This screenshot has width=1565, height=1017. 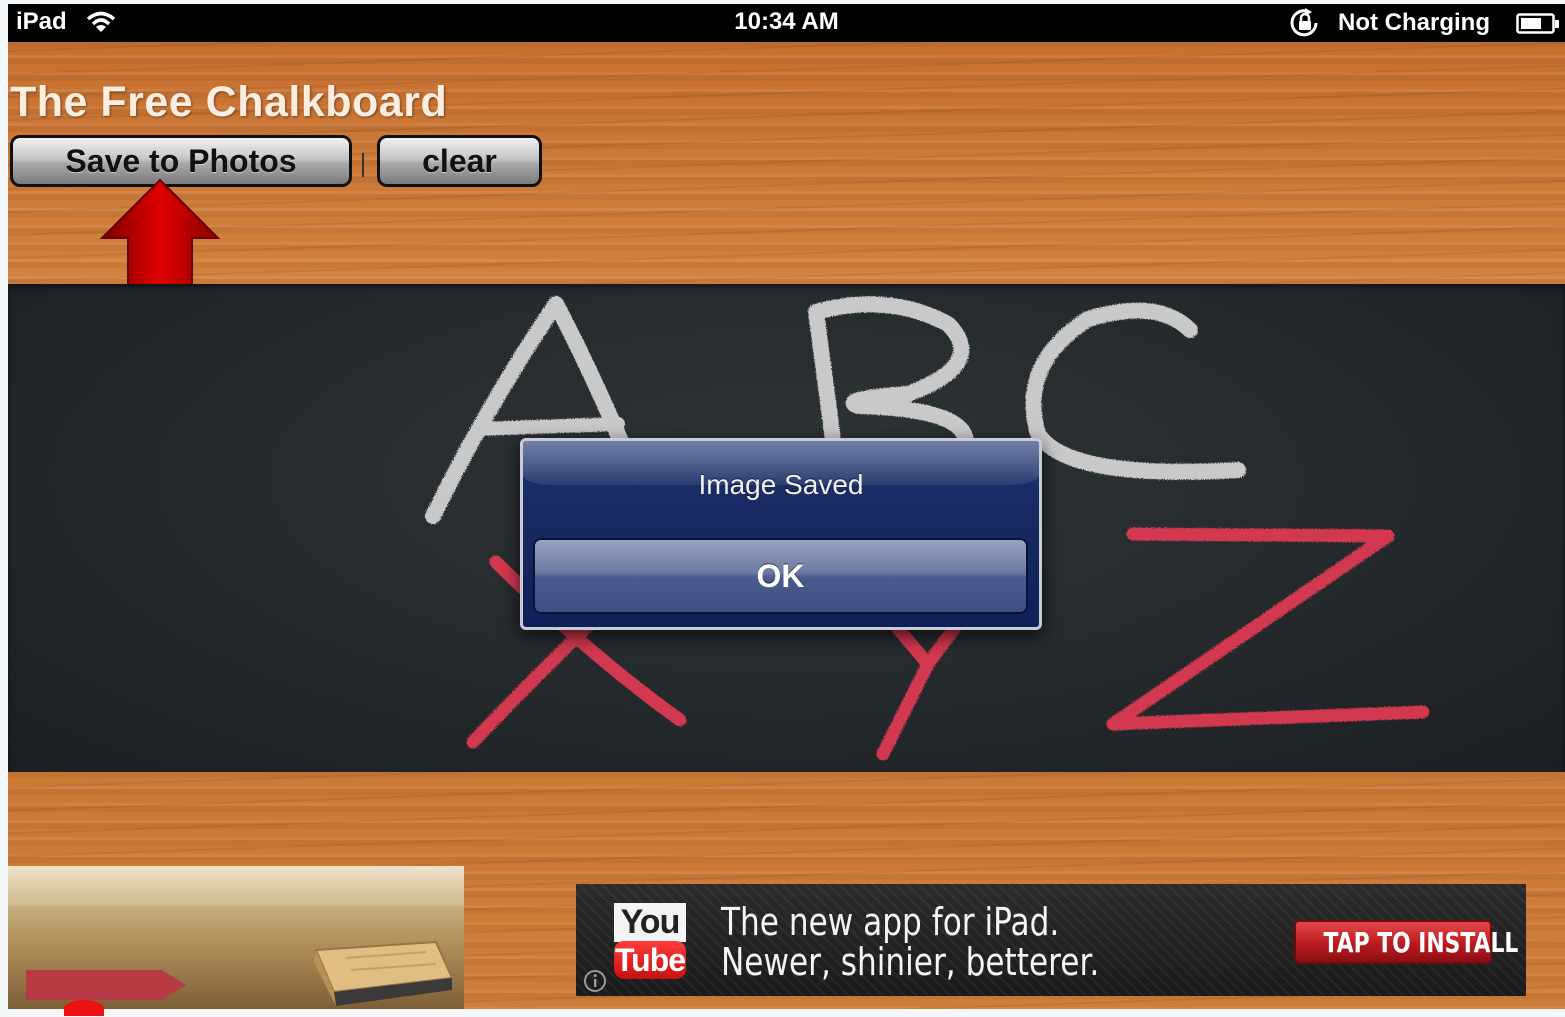 I want to click on battery-status-text: Not Charging, so click(x=1414, y=22).